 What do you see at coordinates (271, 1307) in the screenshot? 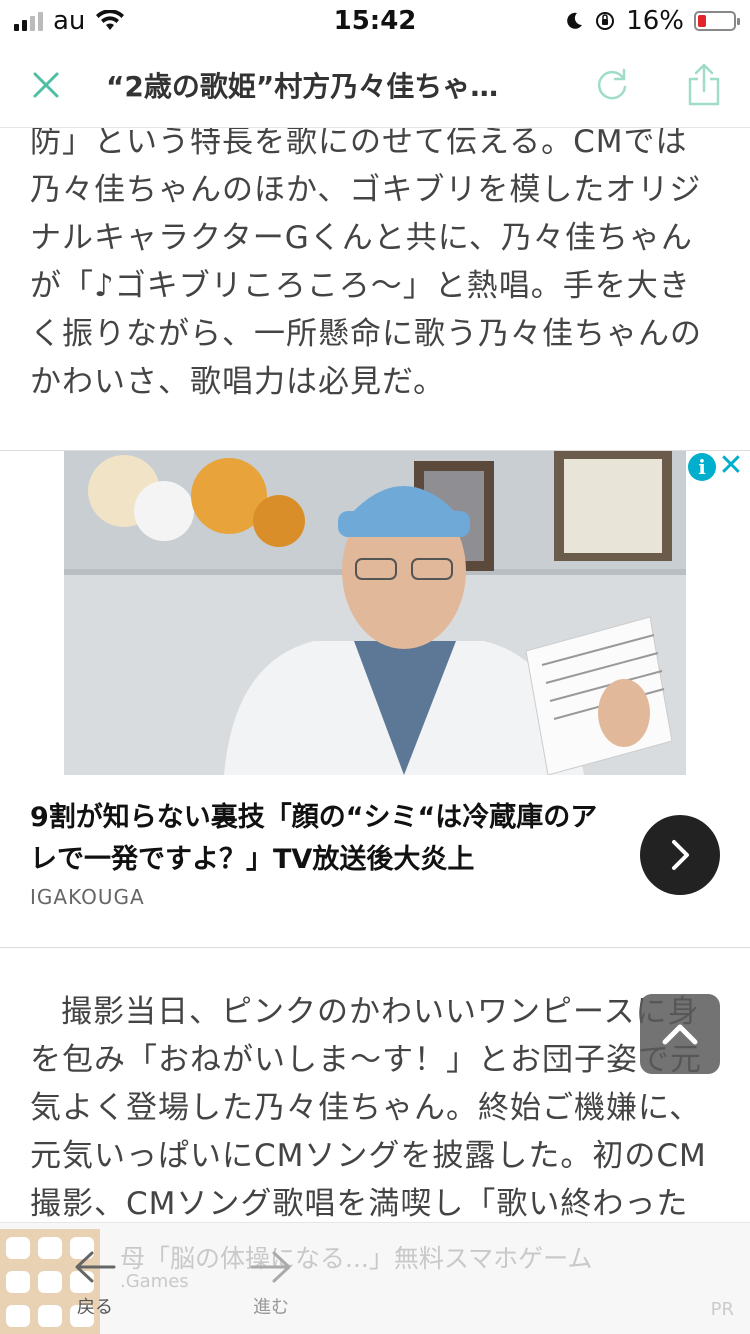
I see `forward-label: 進む` at bounding box center [271, 1307].